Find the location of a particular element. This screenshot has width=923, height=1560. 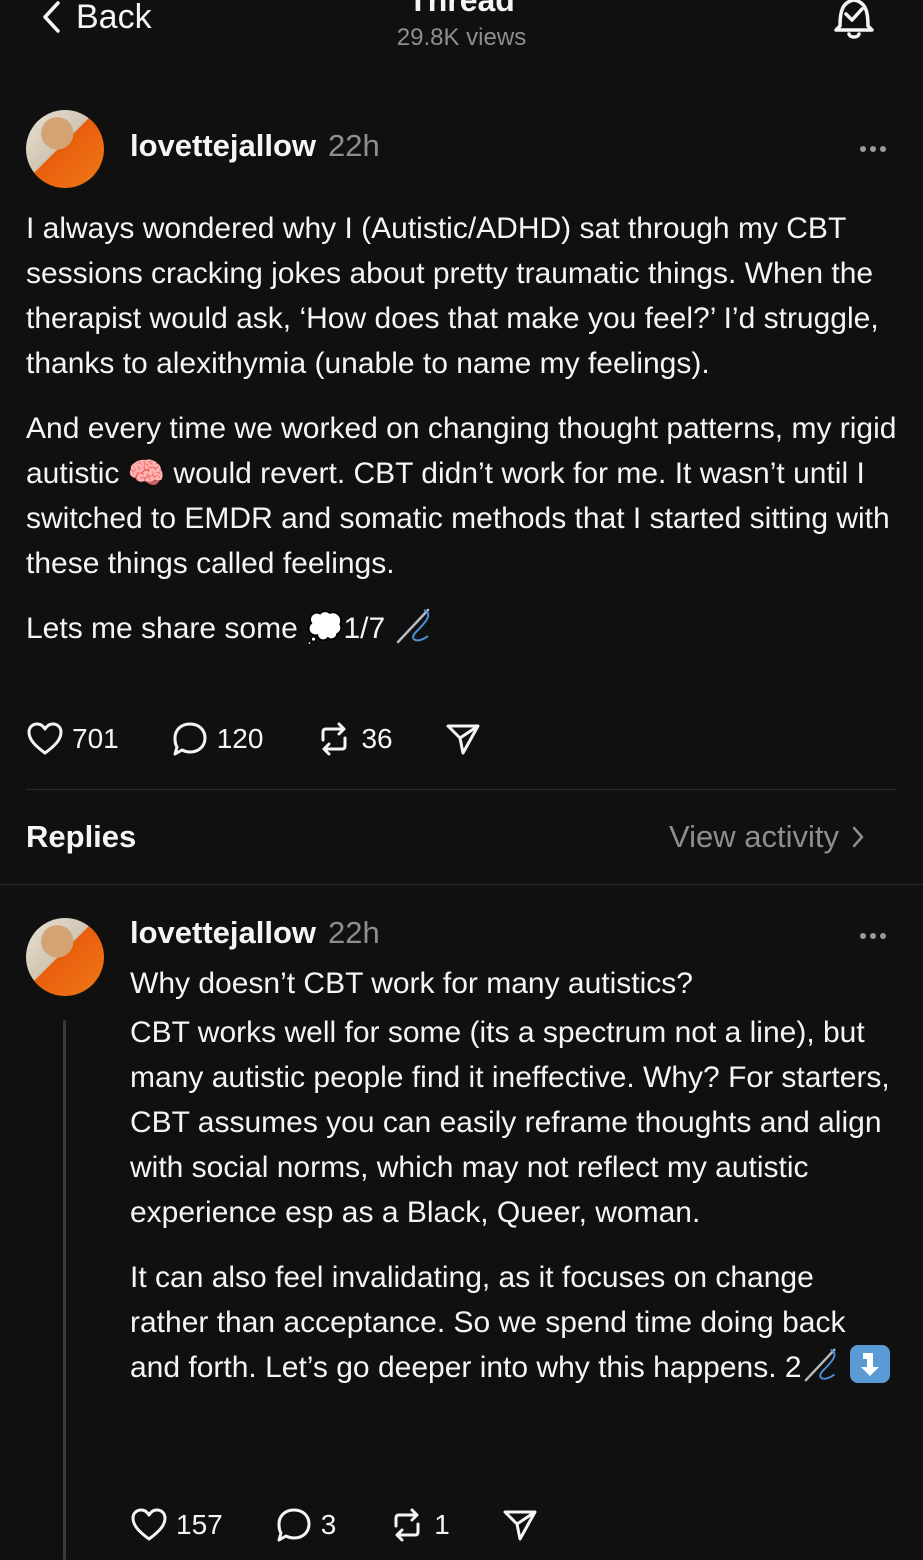

page-title: Thread is located at coordinates (461, 9).